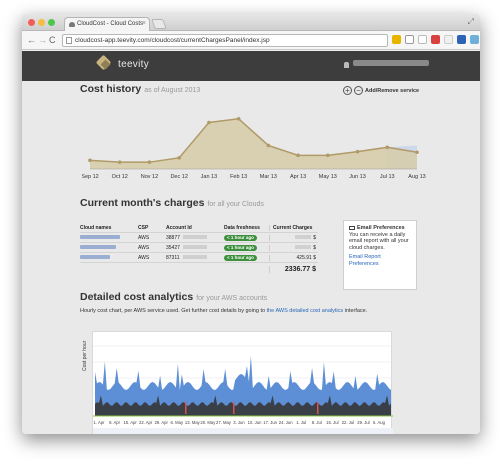 The height and width of the screenshot is (467, 500). Describe the element at coordinates (268, 177) in the screenshot. I see `x-tick-label: Mar 13` at that location.